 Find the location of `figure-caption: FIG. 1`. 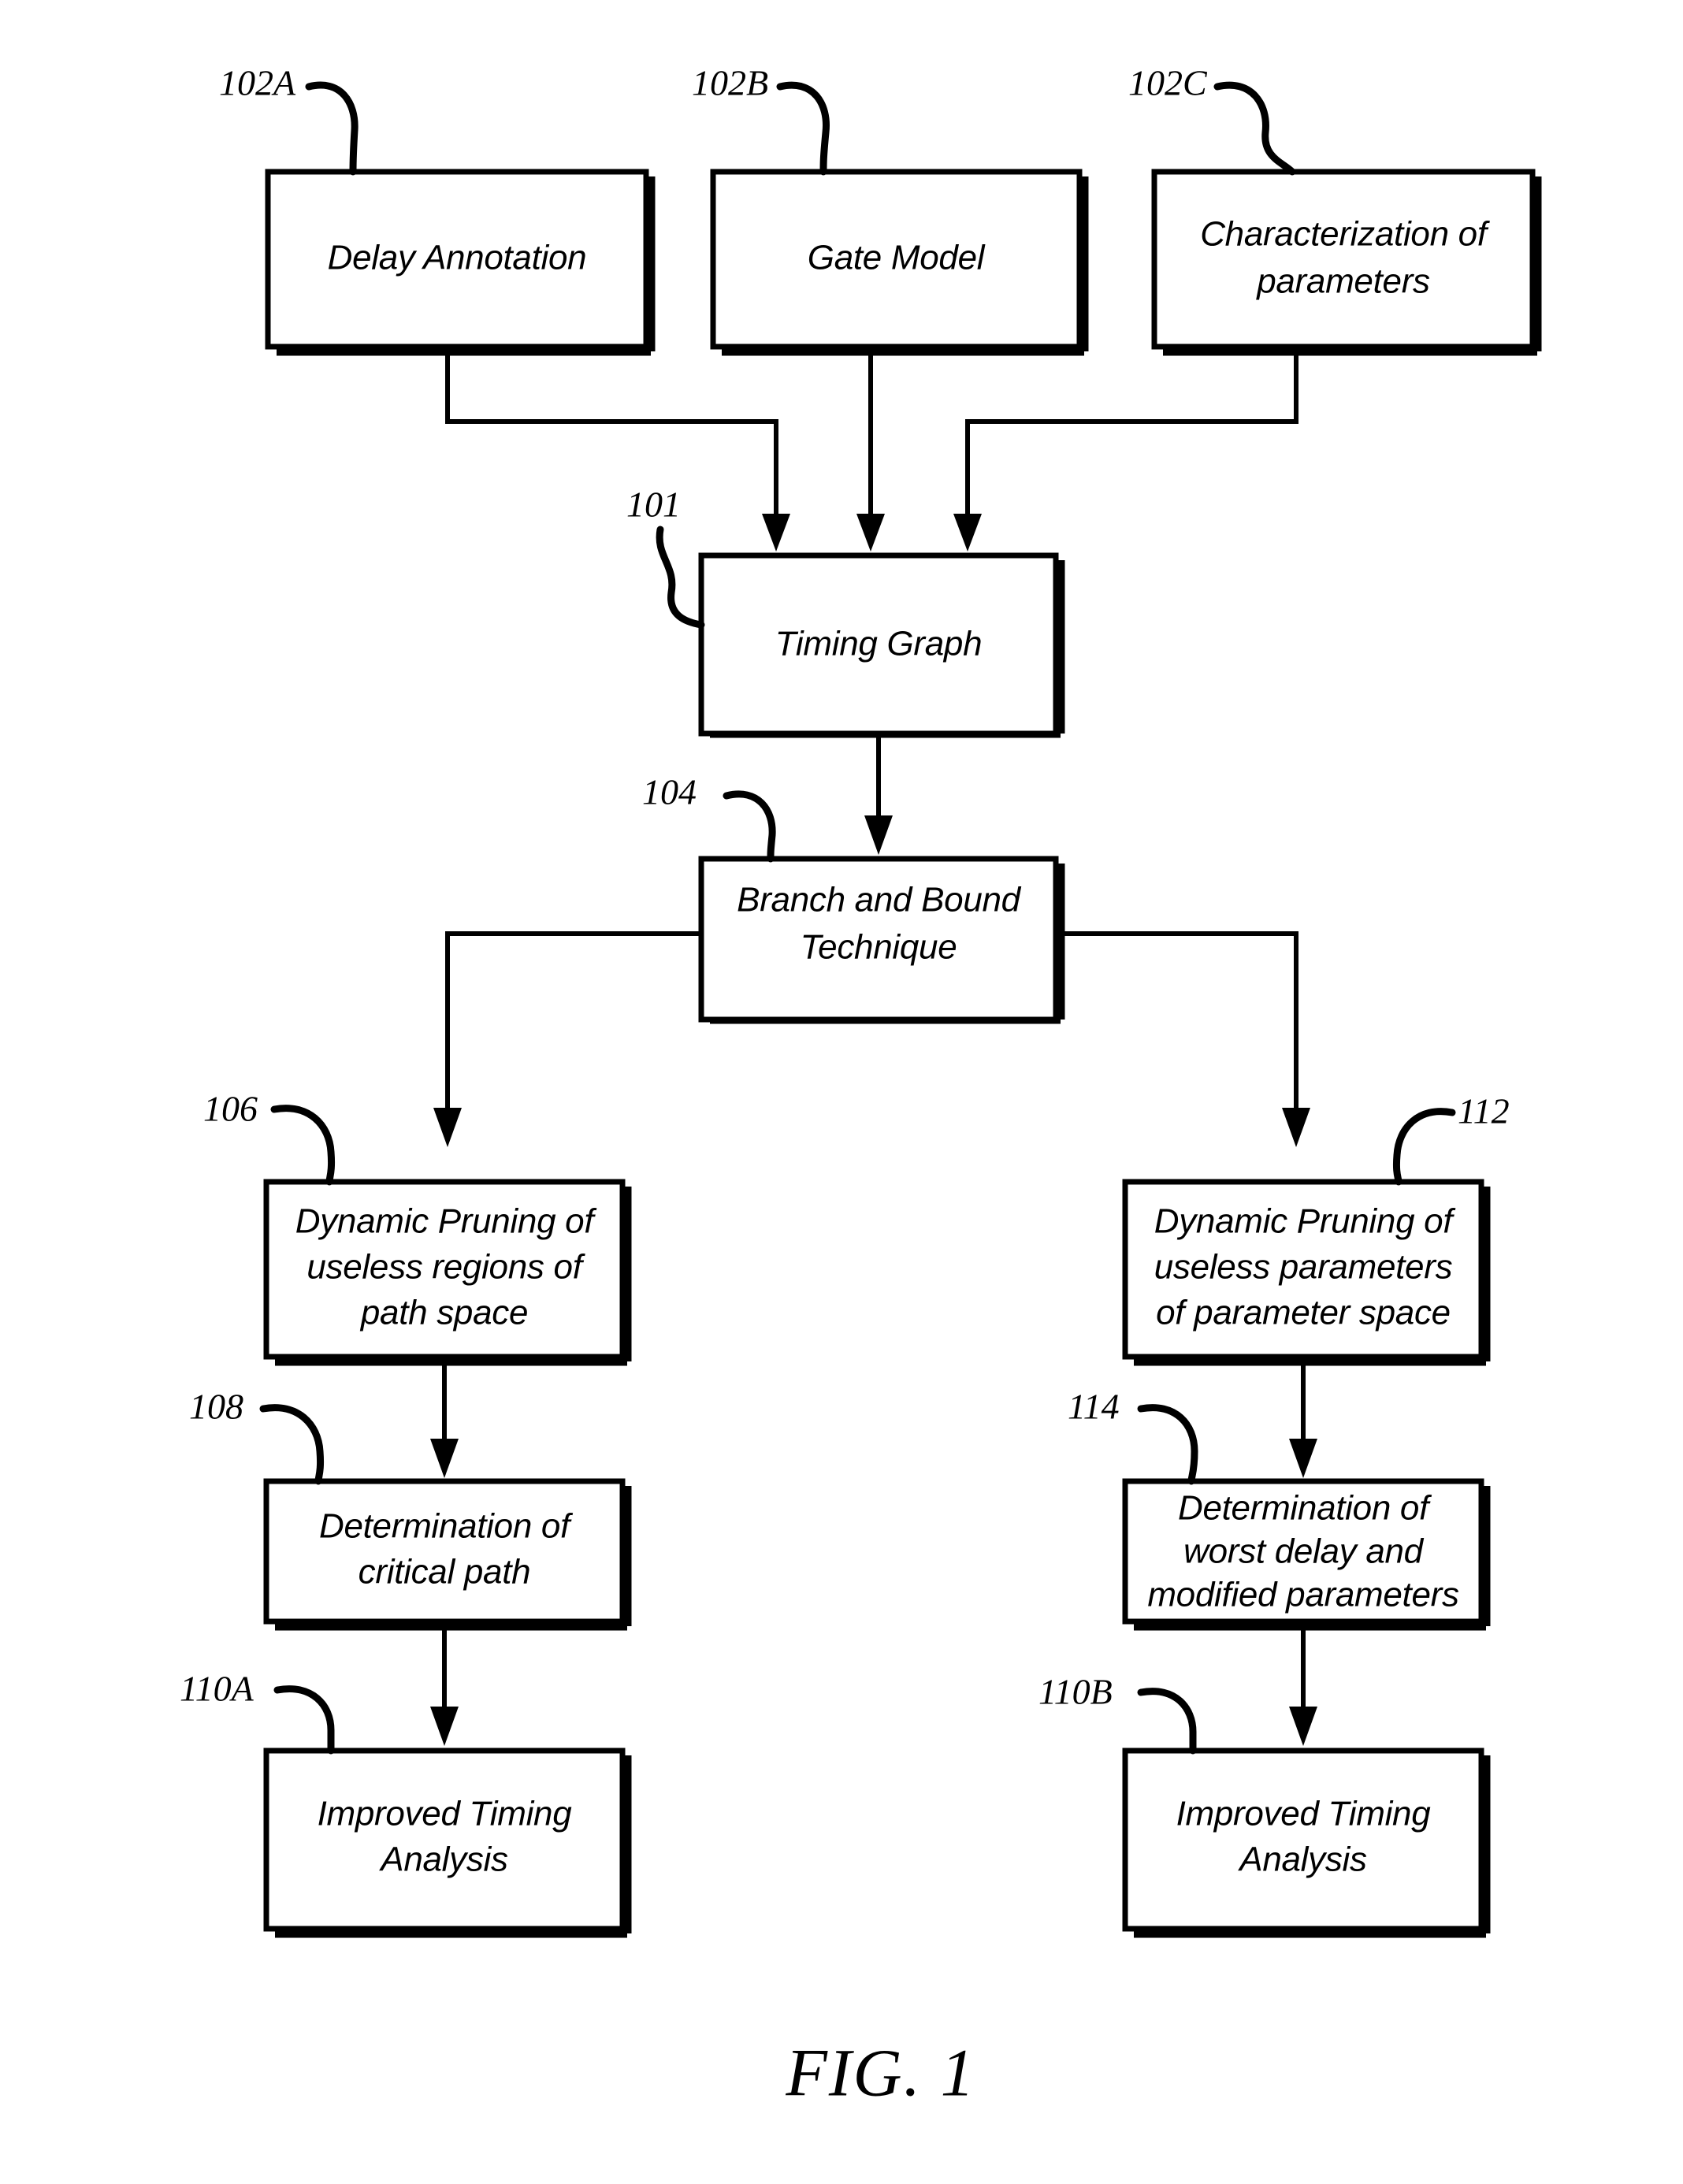

figure-caption: FIG. 1 is located at coordinates (880, 2073).